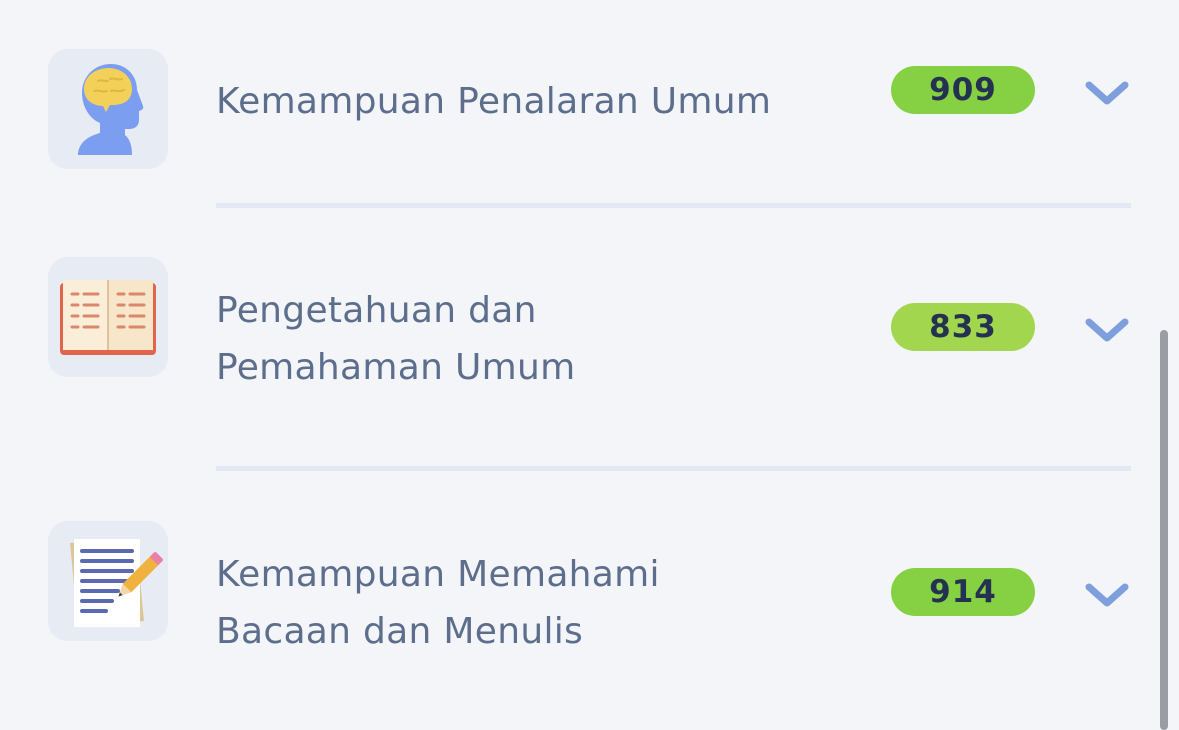  I want to click on head-brain-icon, so click(111, 109).